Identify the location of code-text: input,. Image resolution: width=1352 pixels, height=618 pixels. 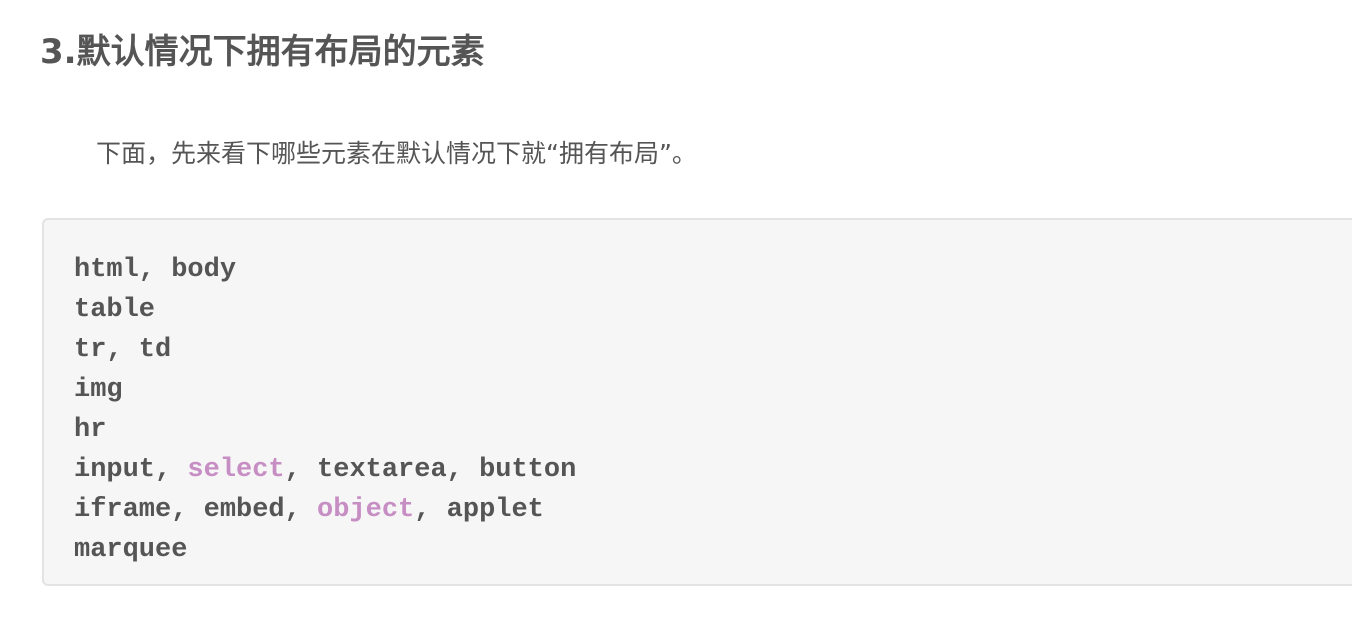
(131, 470).